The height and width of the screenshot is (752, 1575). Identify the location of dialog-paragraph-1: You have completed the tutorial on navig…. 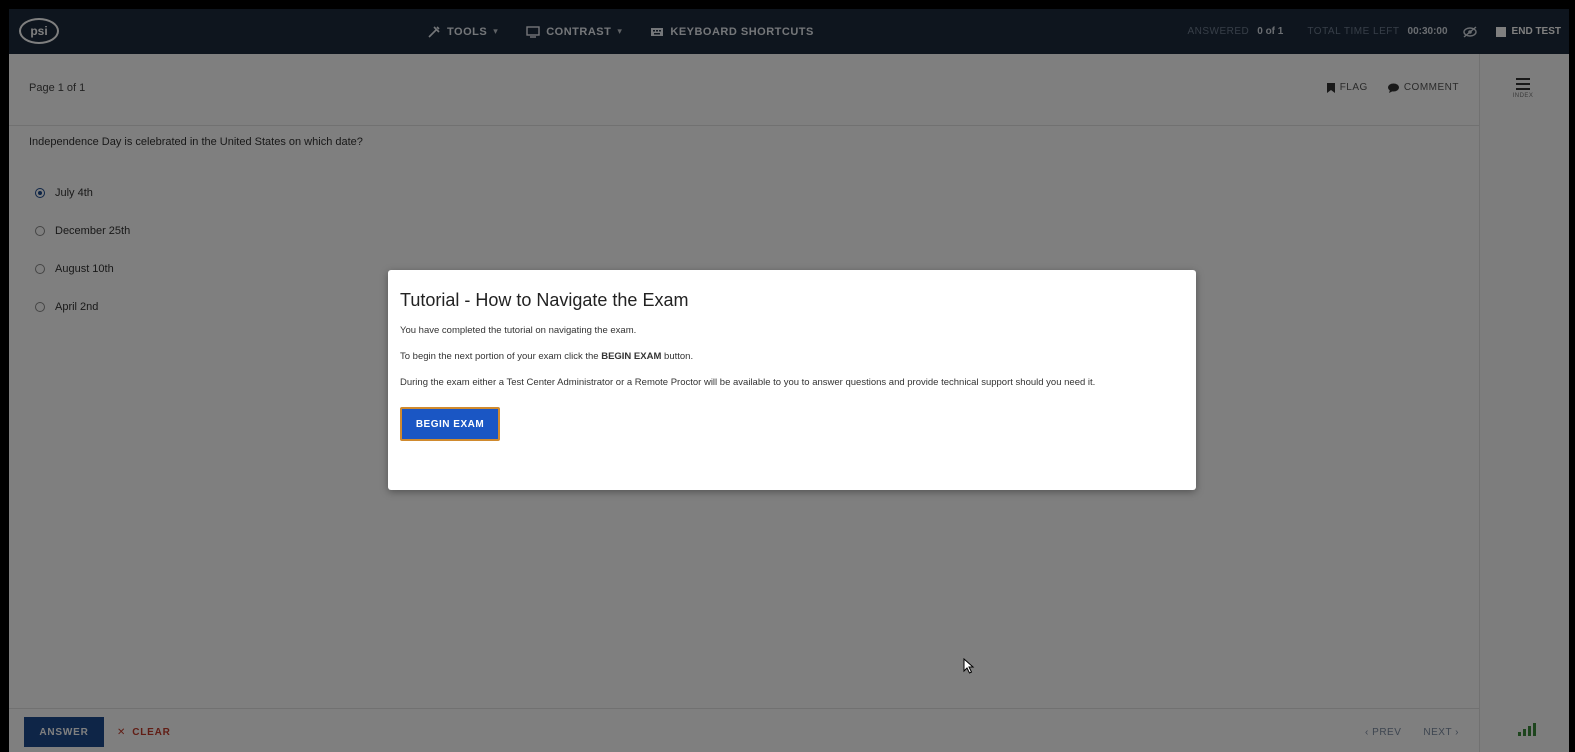
(518, 330).